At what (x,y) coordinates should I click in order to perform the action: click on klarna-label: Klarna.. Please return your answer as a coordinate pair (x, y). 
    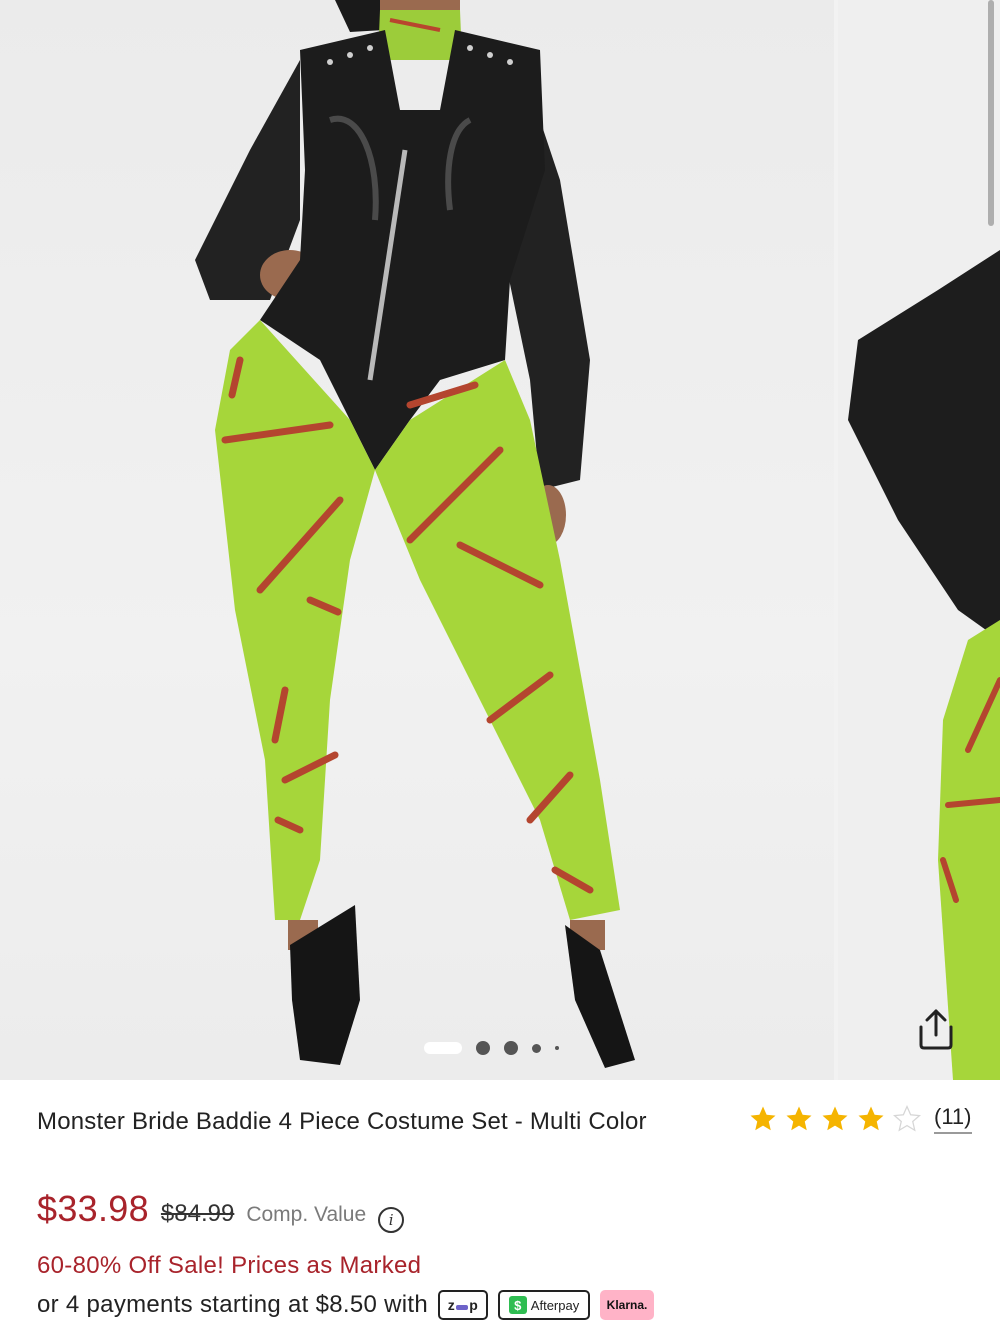
    Looking at the image, I should click on (627, 1305).